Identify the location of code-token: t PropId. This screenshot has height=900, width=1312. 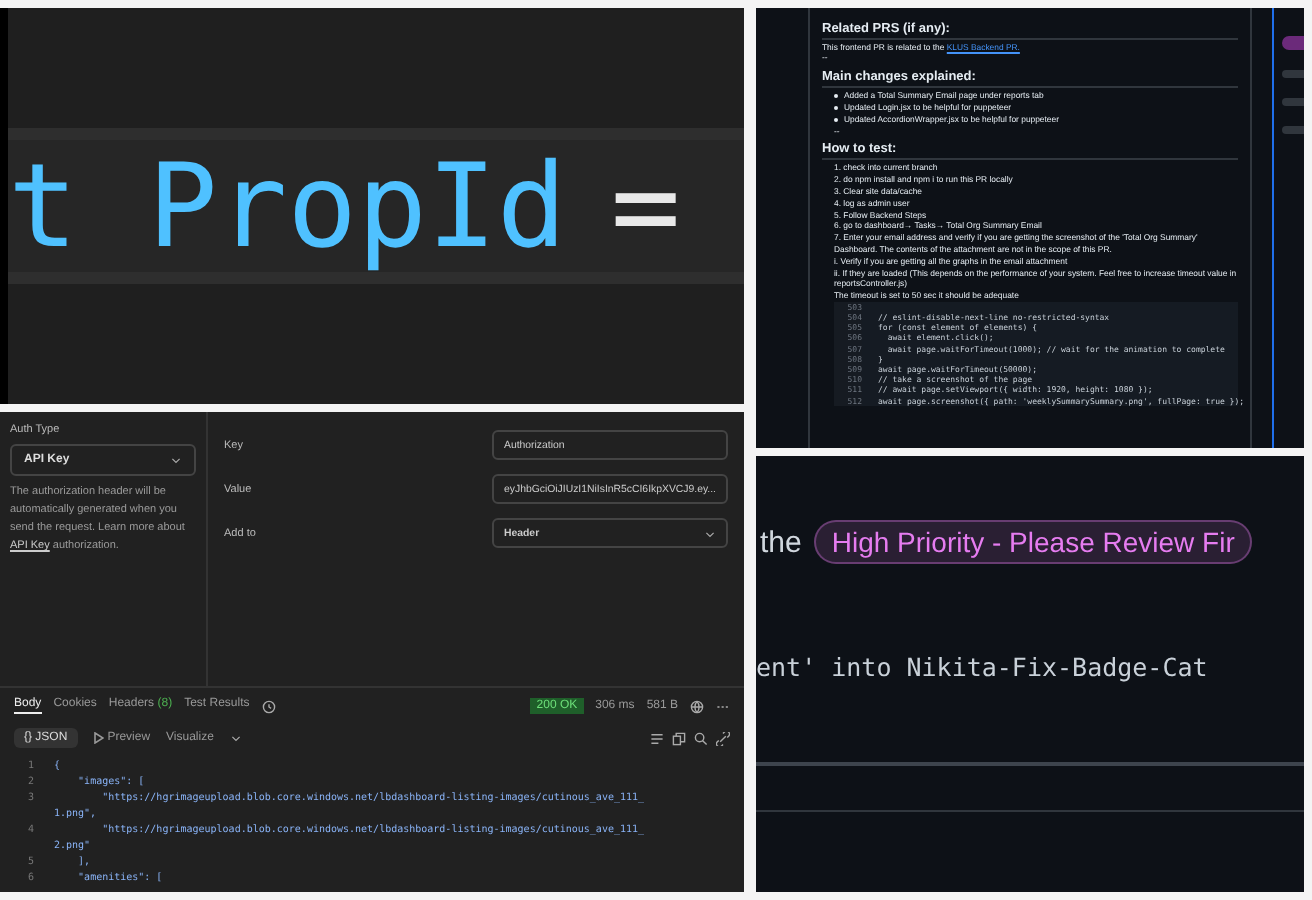
(287, 206).